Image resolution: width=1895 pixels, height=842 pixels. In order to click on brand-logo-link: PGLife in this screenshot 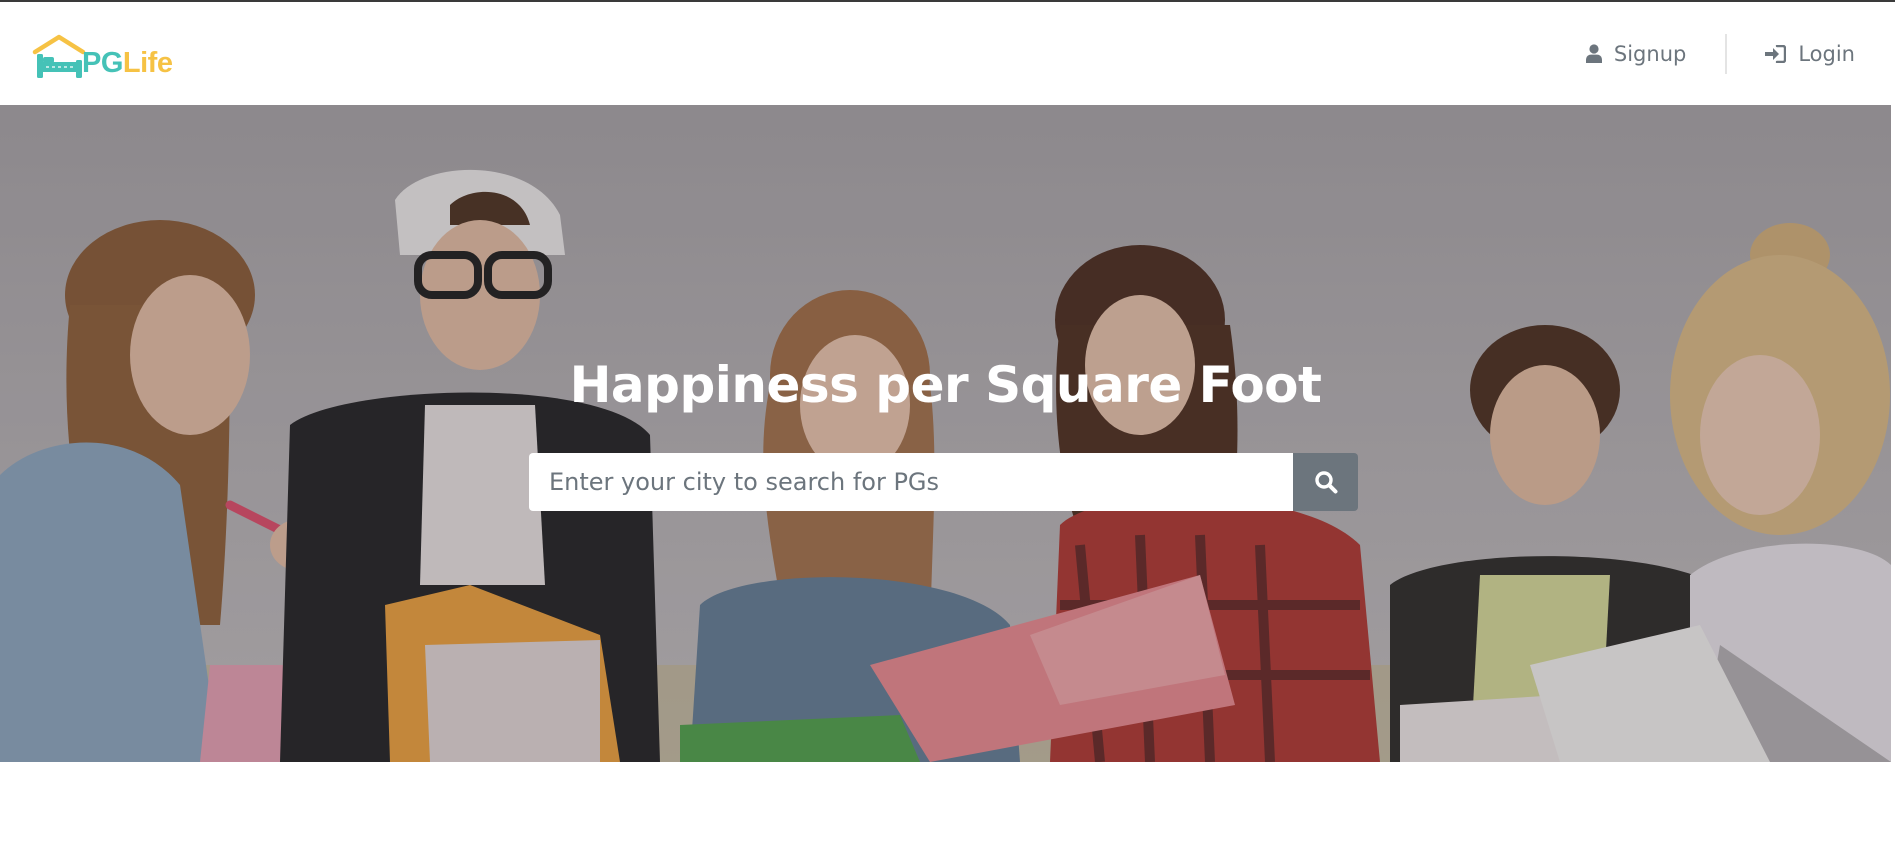, I will do `click(102, 56)`.